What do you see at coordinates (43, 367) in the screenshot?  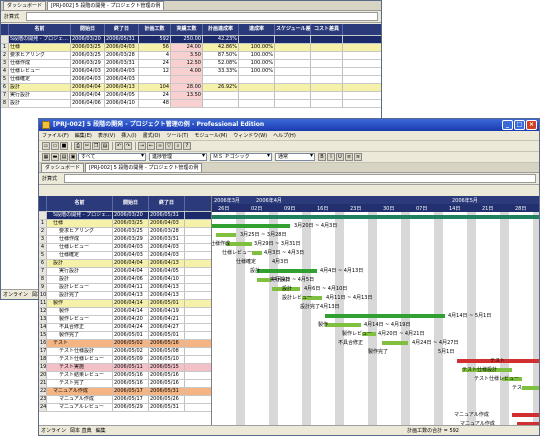 I see `table-cell: 19` at bounding box center [43, 367].